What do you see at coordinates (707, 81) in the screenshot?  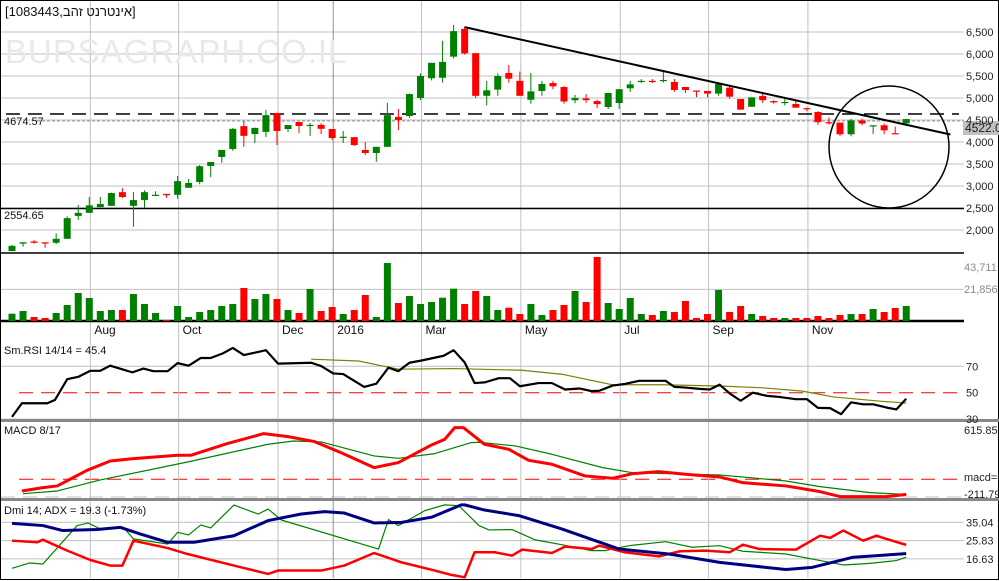 I see `trendline` at bounding box center [707, 81].